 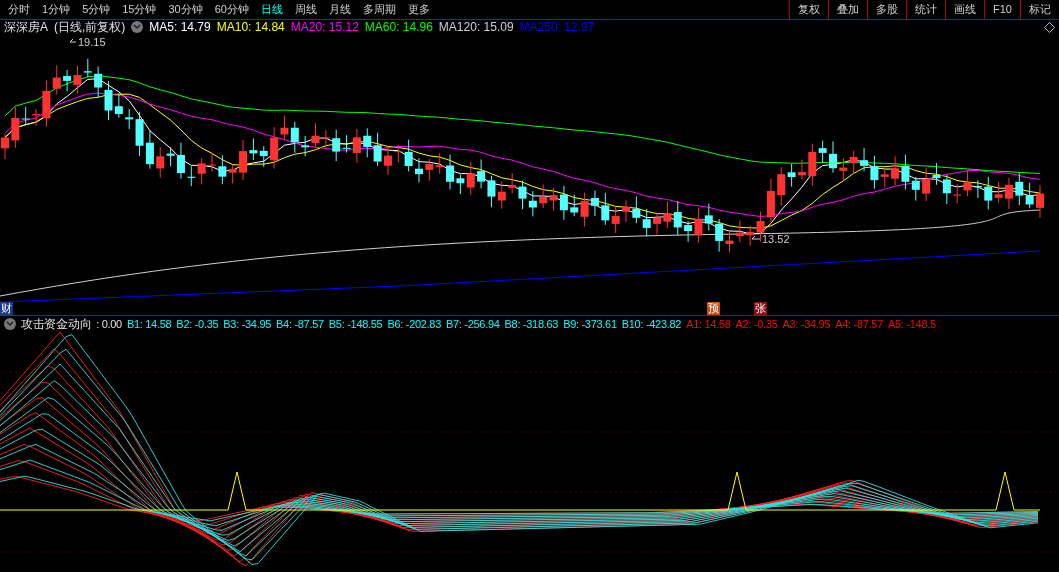 What do you see at coordinates (96, 9) in the screenshot?
I see `period-tab: 5分钟` at bounding box center [96, 9].